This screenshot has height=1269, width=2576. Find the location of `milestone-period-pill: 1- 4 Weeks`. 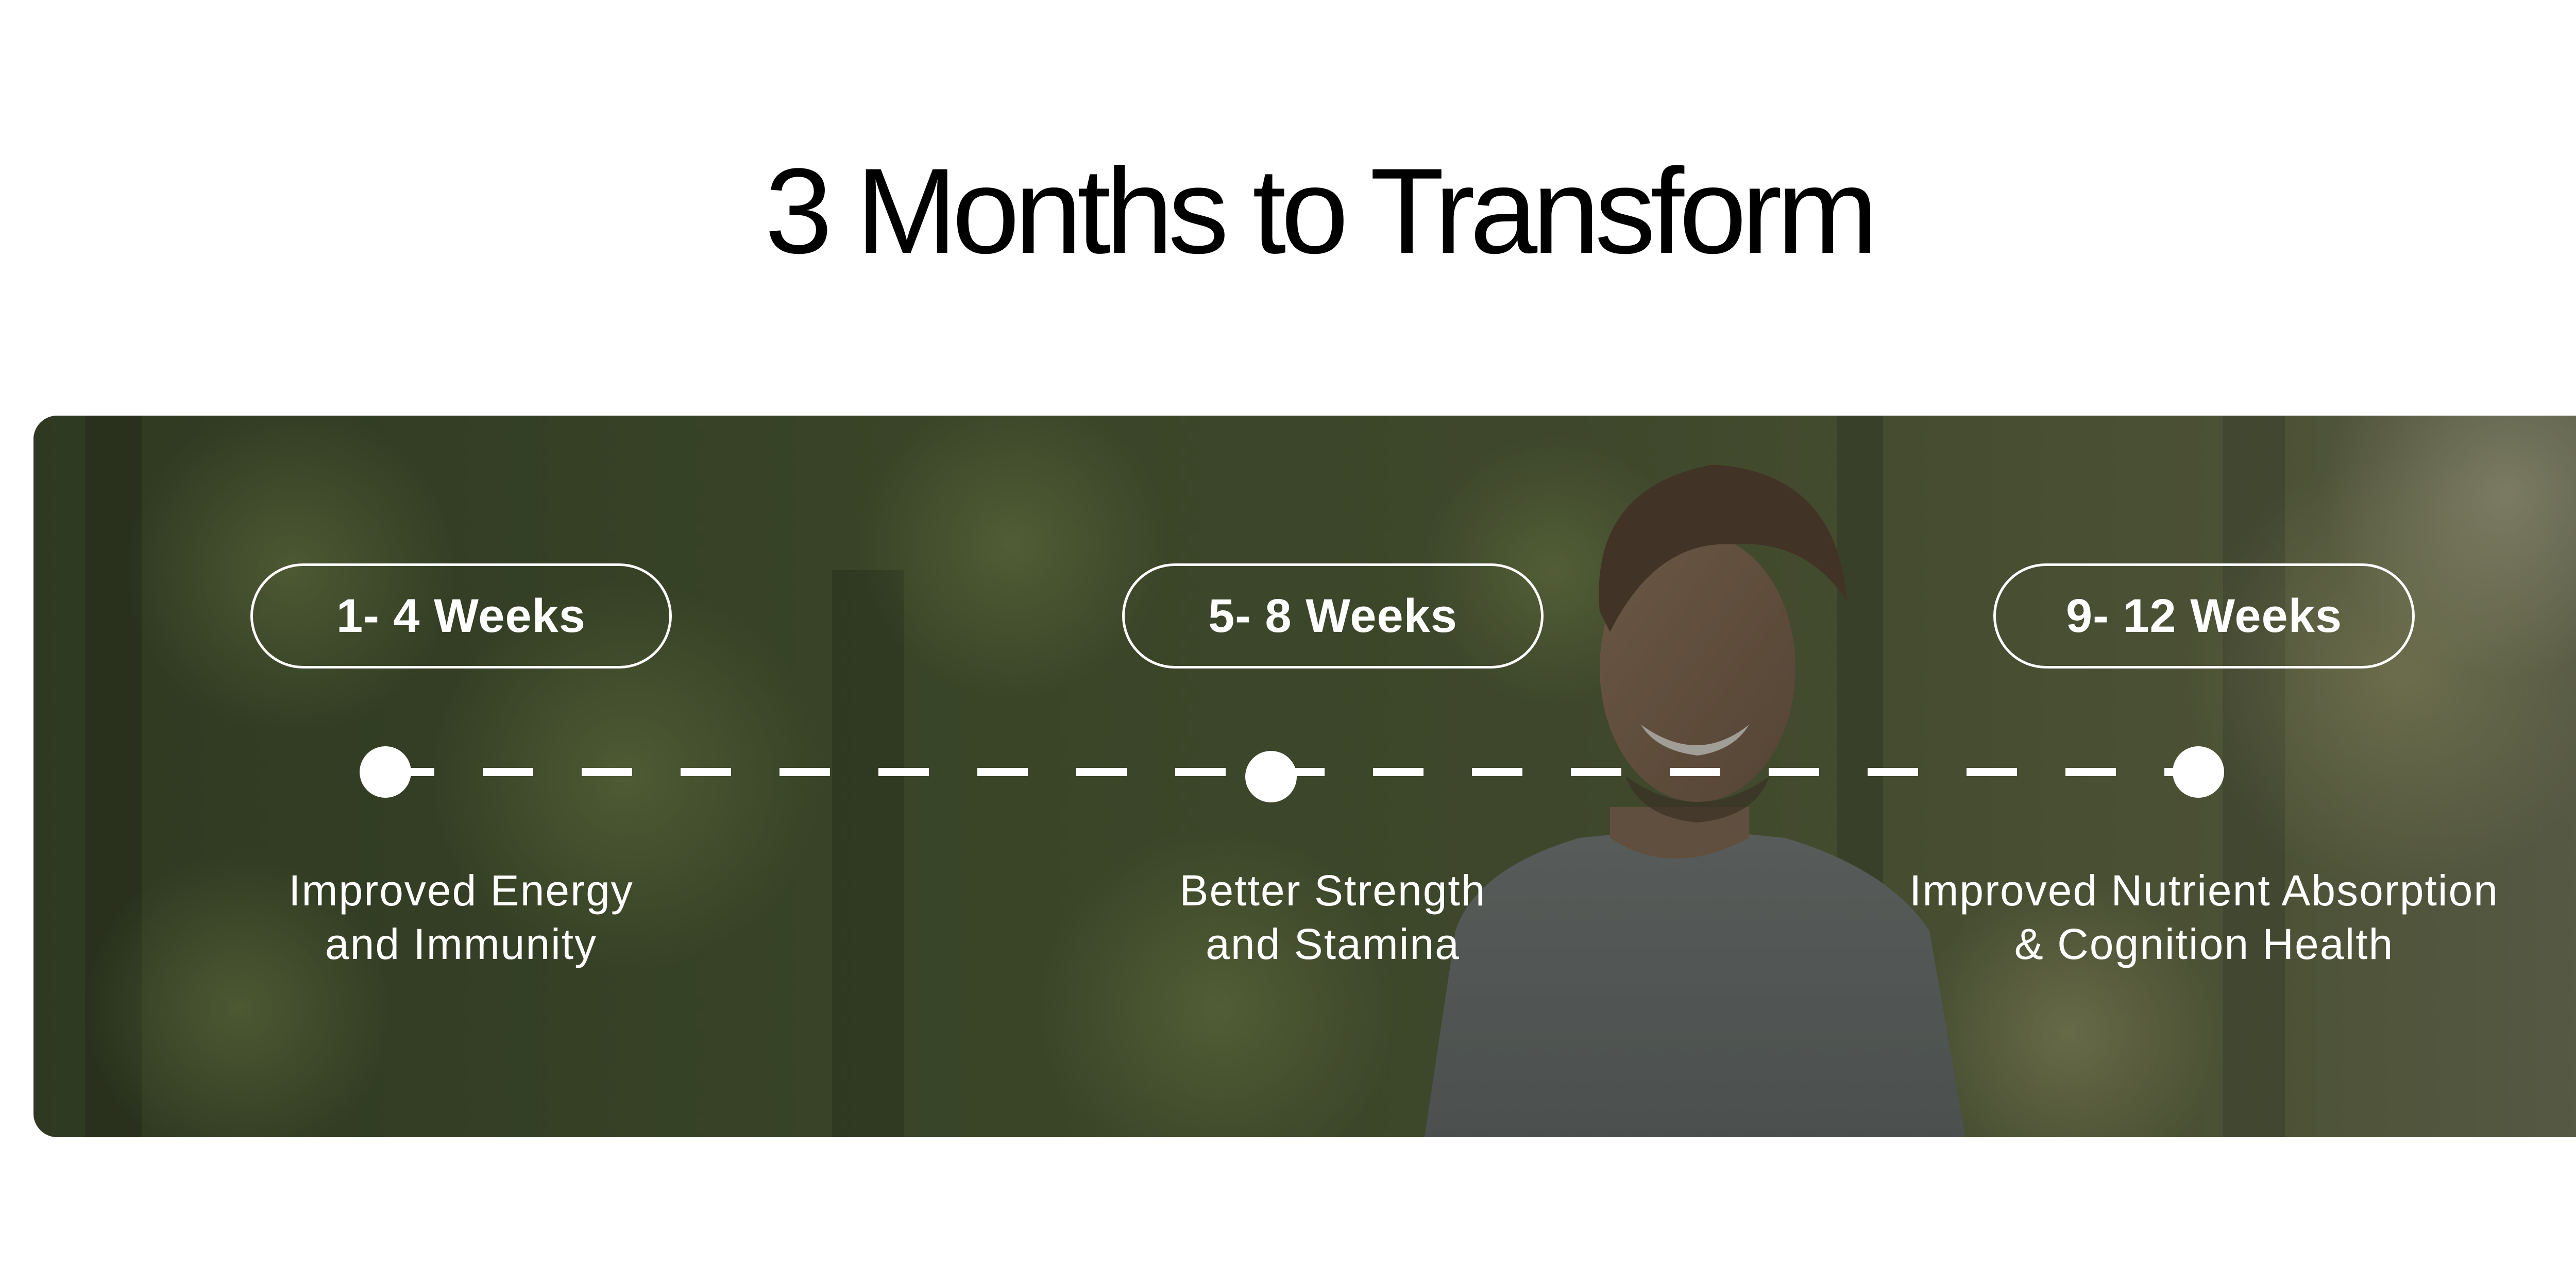

milestone-period-pill: 1- 4 Weeks is located at coordinates (461, 615).